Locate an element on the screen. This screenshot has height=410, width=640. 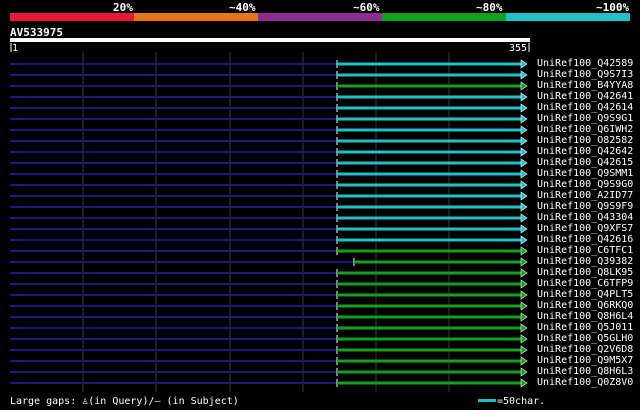
hit-label: UniRef100_Q39382 is located at coordinates (585, 261).